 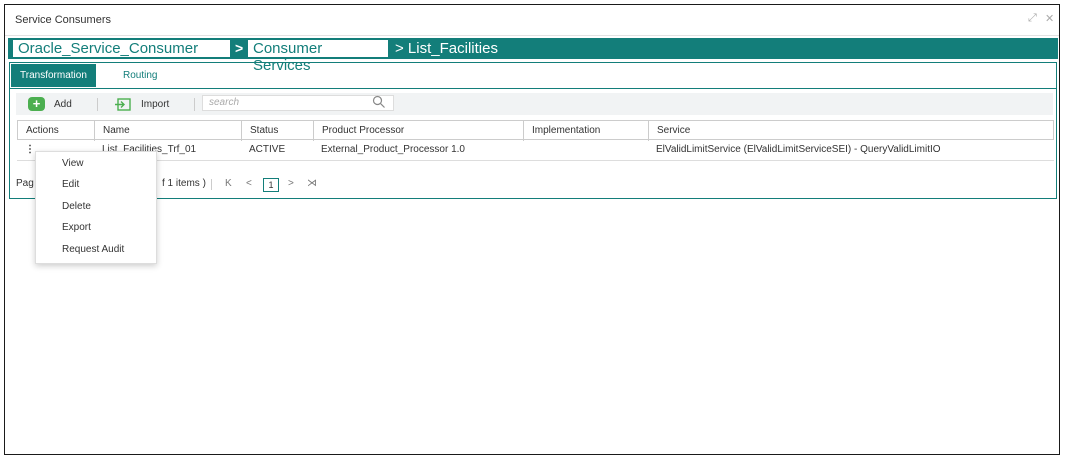 What do you see at coordinates (1032, 18) in the screenshot?
I see `resize-icon: ⤢` at bounding box center [1032, 18].